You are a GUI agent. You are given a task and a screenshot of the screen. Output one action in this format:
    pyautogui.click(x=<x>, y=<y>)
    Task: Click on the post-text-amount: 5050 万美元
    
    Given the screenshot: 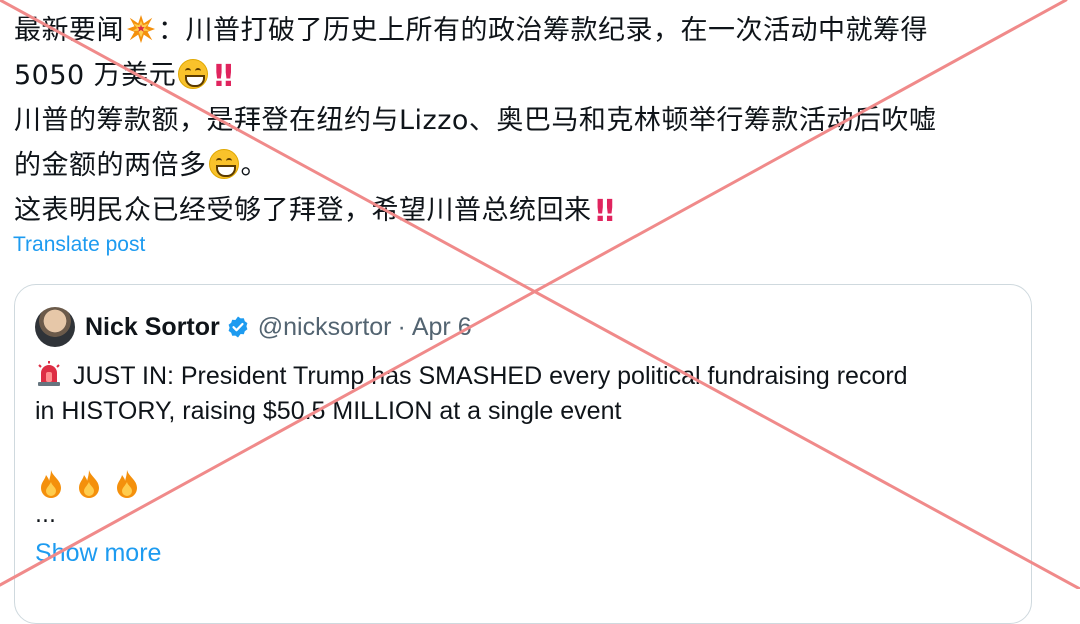 What is the action you would take?
    pyautogui.click(x=95, y=75)
    